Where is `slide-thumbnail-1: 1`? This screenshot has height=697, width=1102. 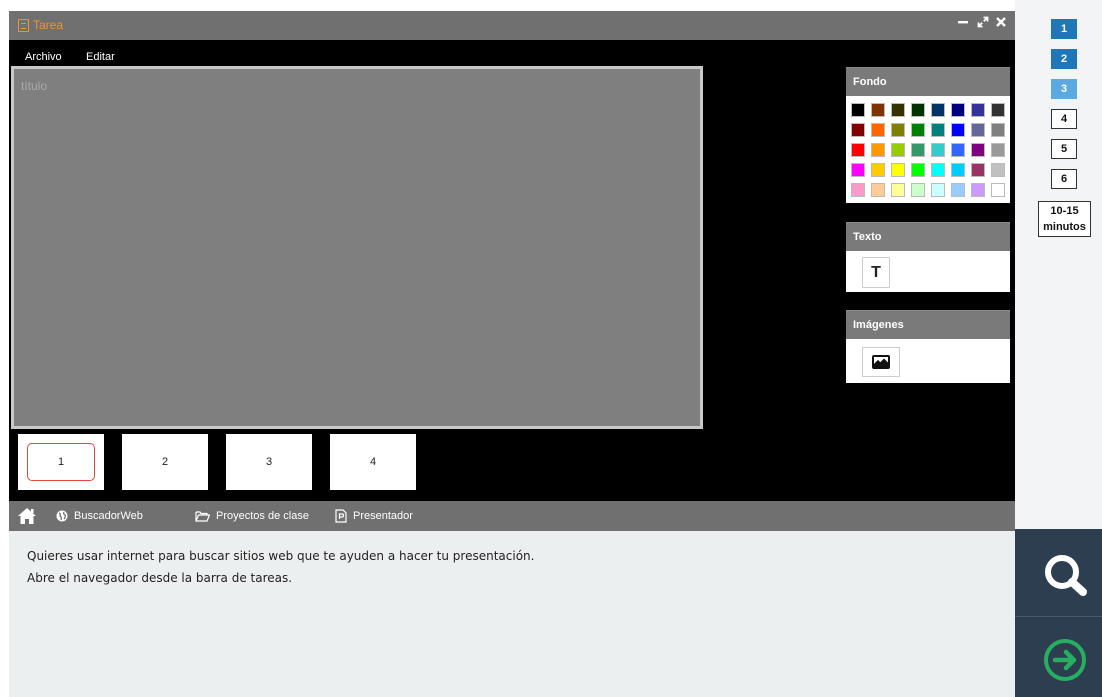
slide-thumbnail-1: 1 is located at coordinates (61, 462).